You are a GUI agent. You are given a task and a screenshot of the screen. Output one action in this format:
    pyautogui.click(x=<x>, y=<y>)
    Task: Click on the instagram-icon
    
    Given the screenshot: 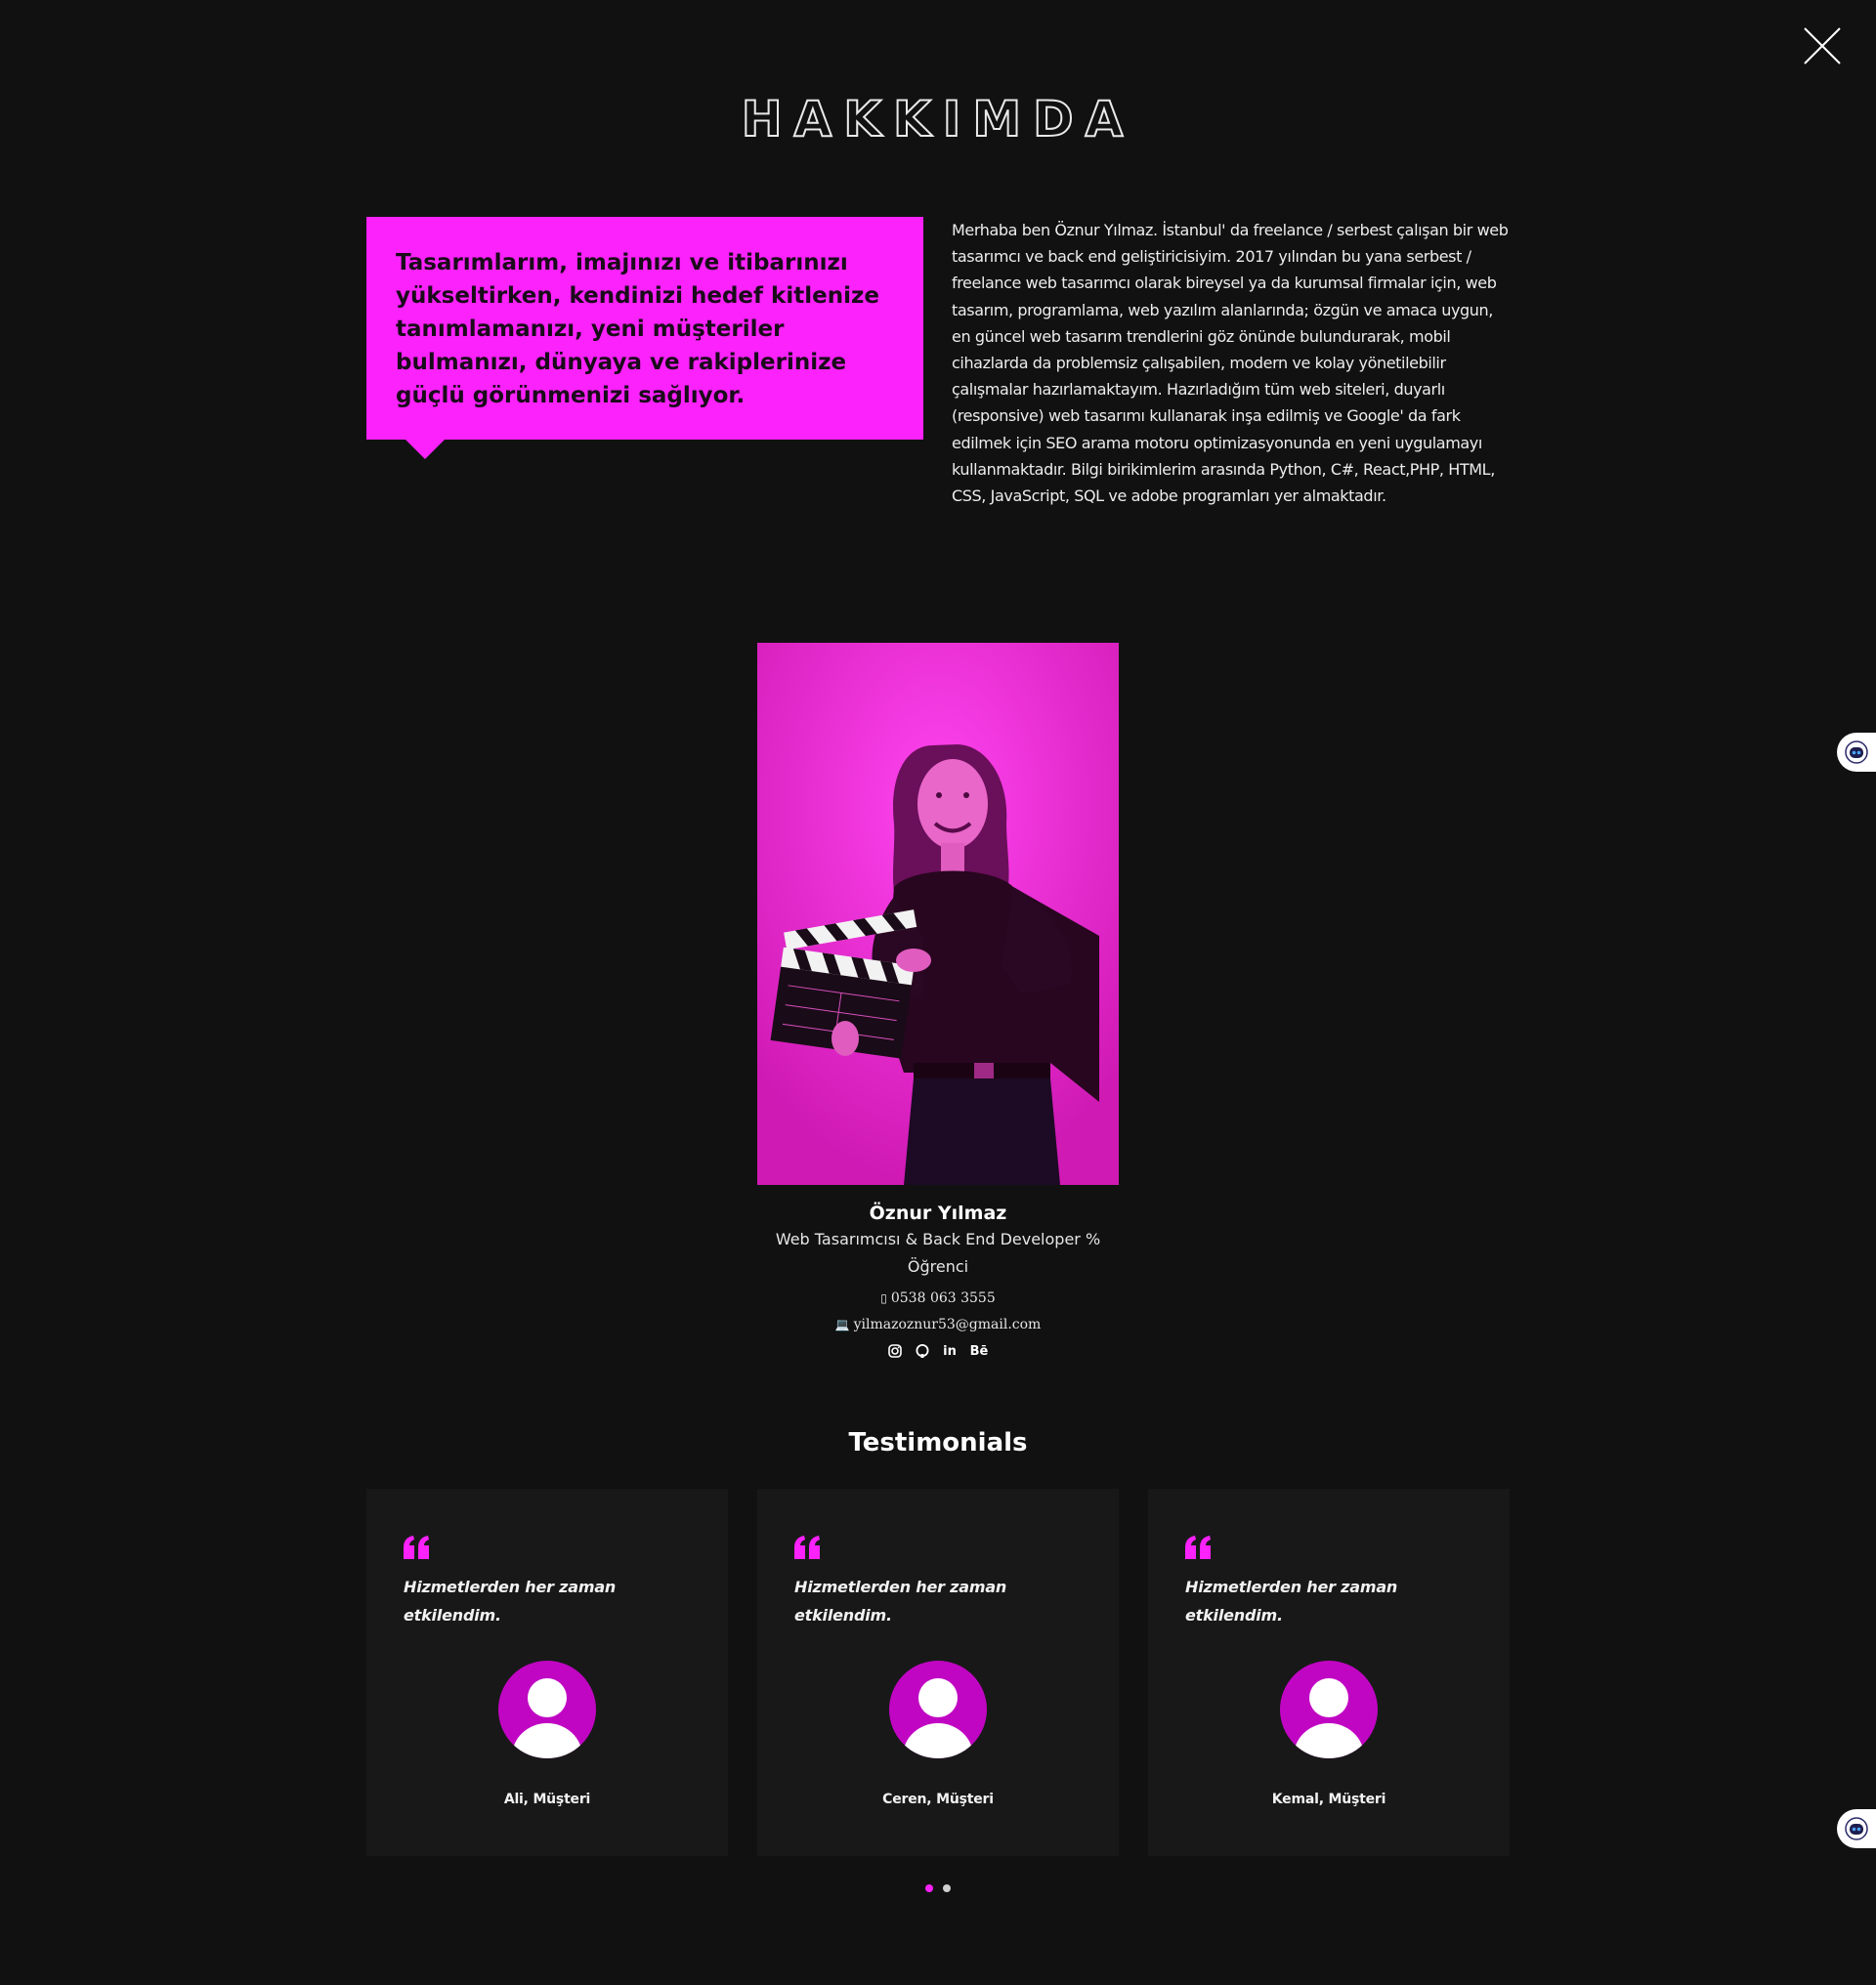 What is the action you would take?
    pyautogui.click(x=895, y=1351)
    